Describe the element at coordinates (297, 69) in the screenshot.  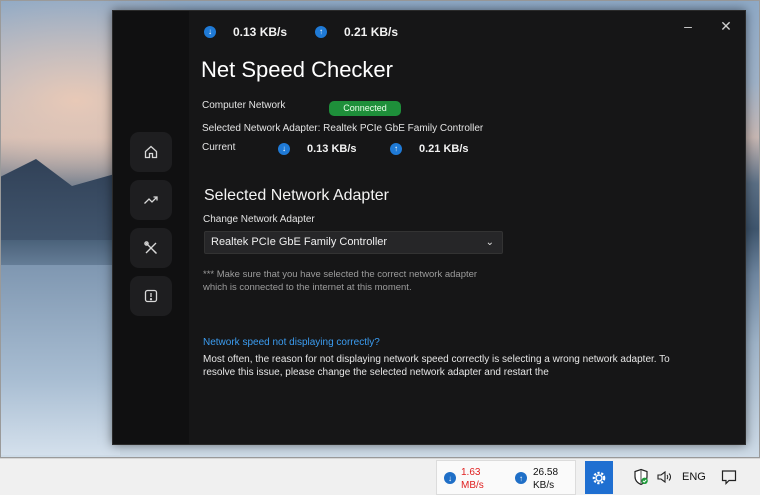
I see `page-title: Net Speed Checker` at that location.